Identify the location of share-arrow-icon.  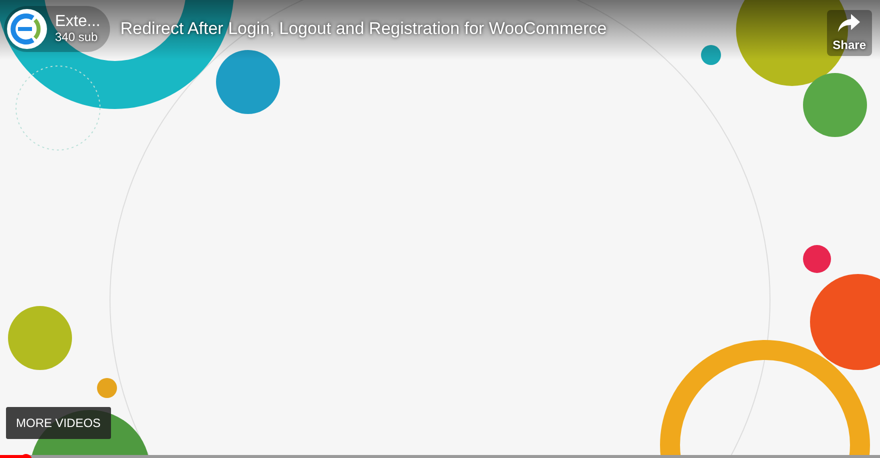
(849, 23).